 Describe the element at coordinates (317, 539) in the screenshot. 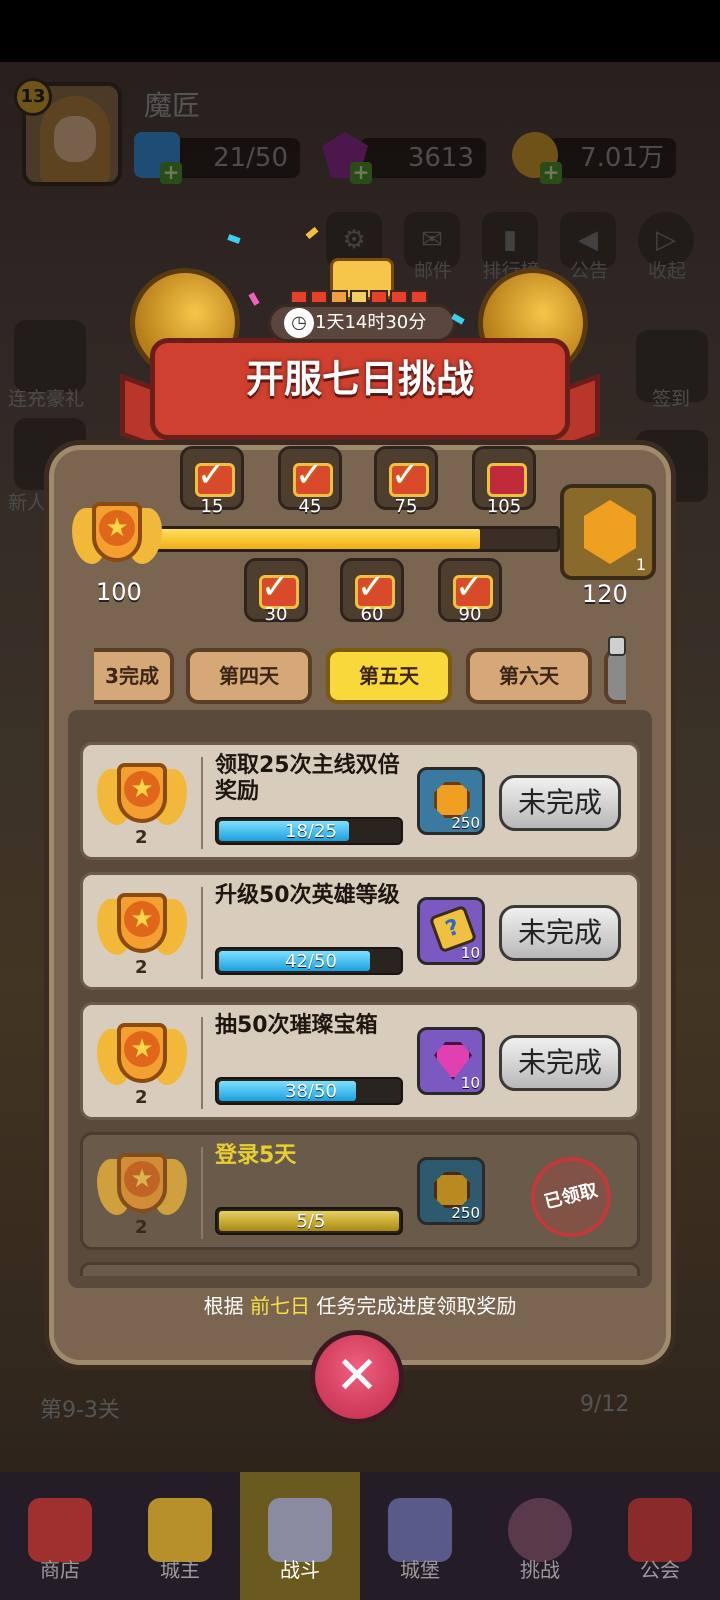

I see `points-progress-fill` at that location.